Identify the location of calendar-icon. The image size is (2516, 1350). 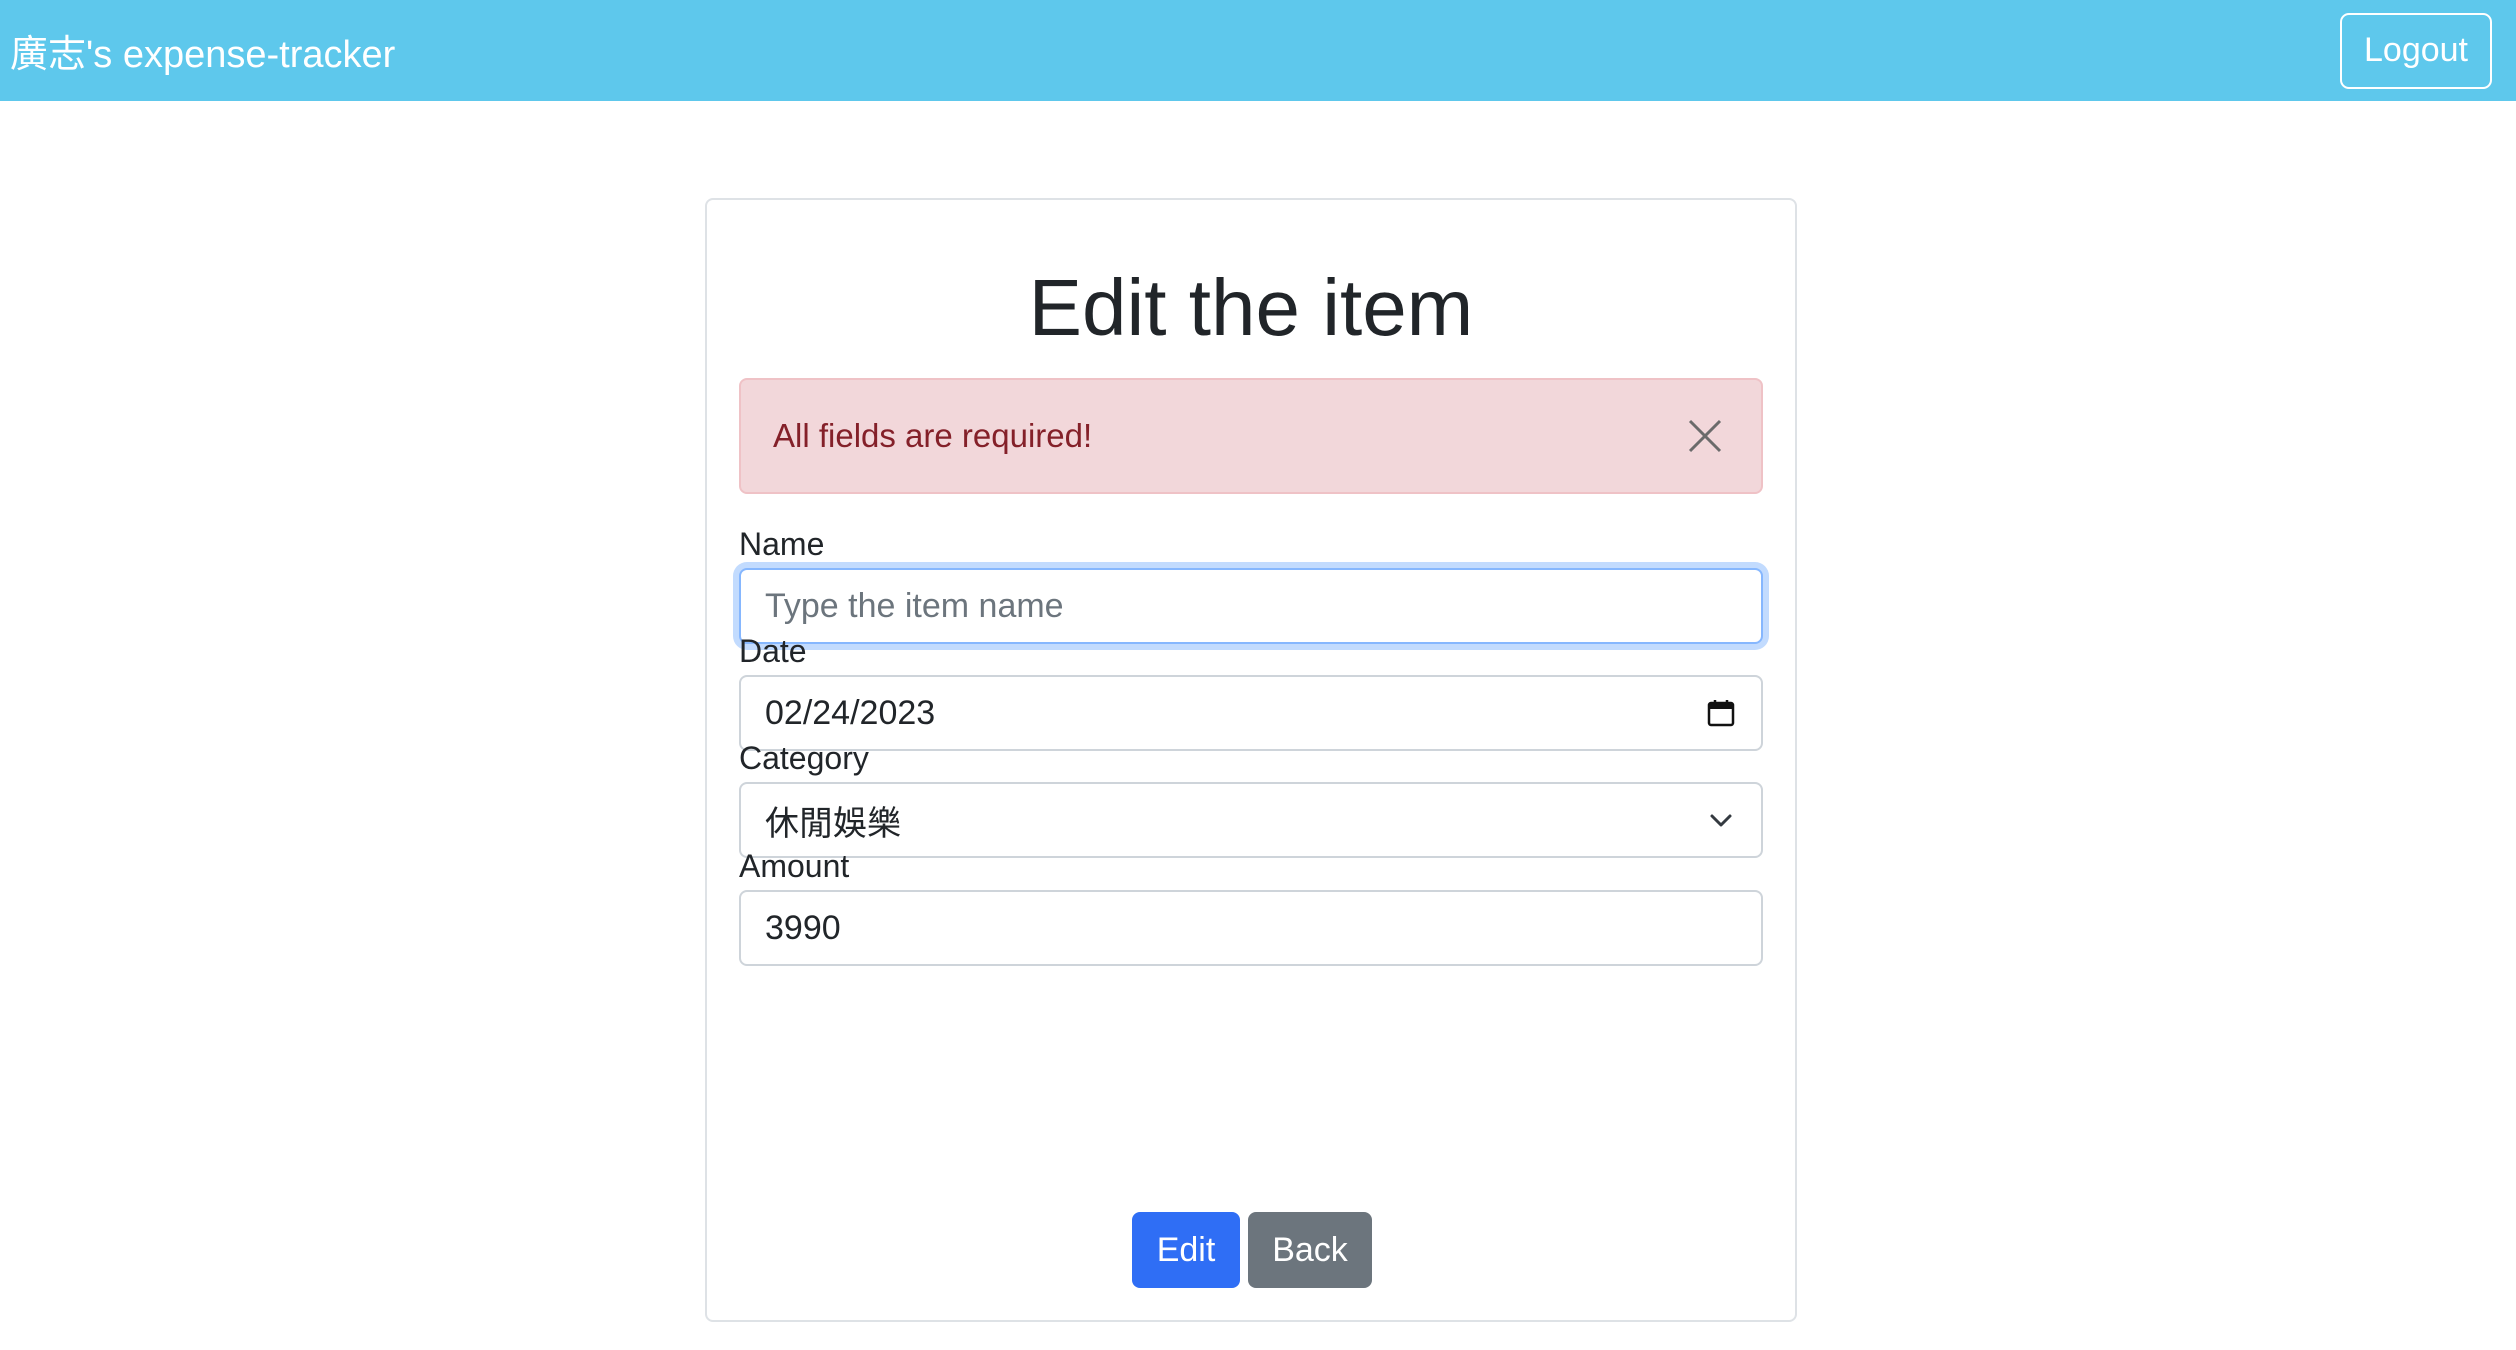
(1721, 713).